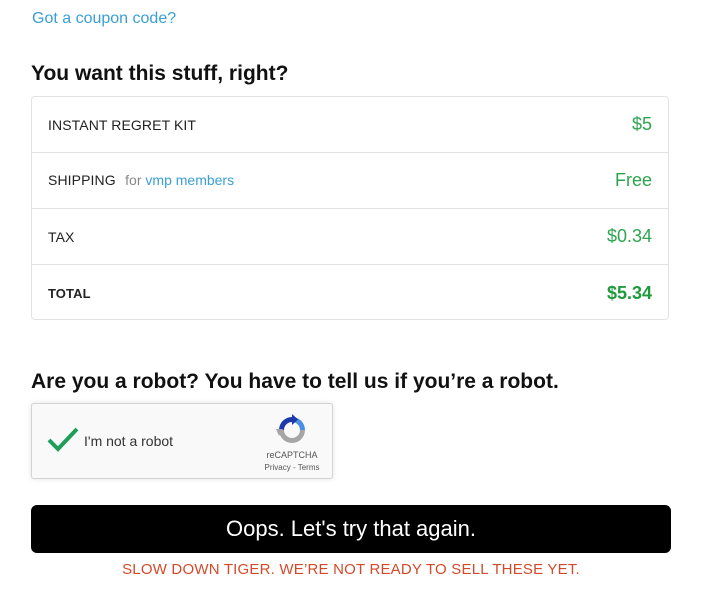 The image size is (705, 594). I want to click on line-item-row: INSTANT REGRET KIT $5, so click(350, 125).